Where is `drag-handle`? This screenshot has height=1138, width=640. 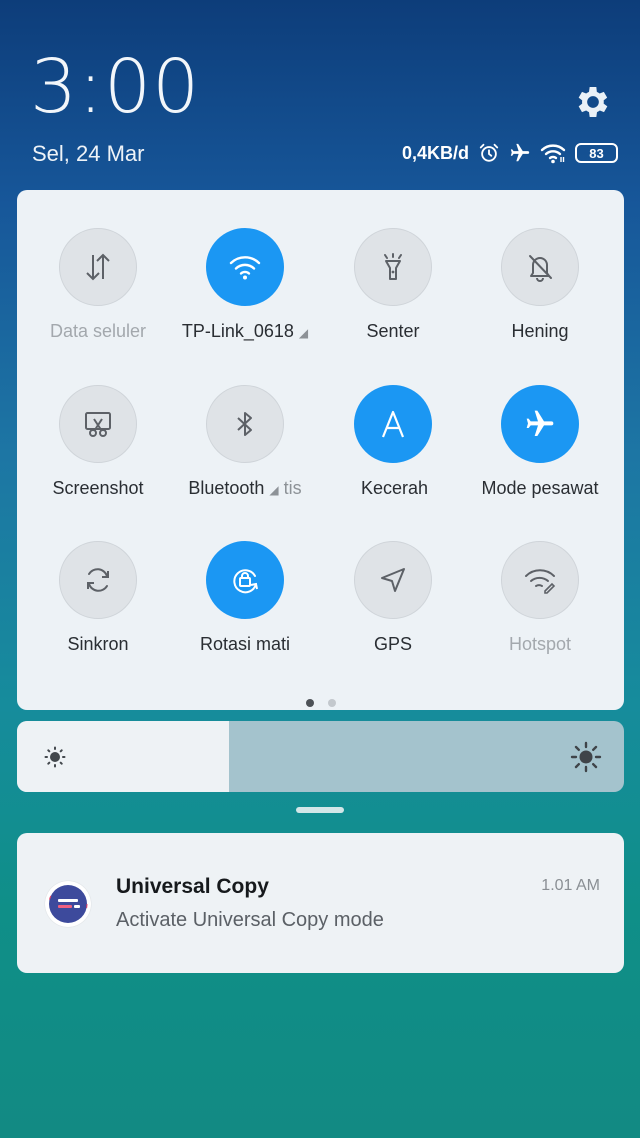
drag-handle is located at coordinates (320, 810).